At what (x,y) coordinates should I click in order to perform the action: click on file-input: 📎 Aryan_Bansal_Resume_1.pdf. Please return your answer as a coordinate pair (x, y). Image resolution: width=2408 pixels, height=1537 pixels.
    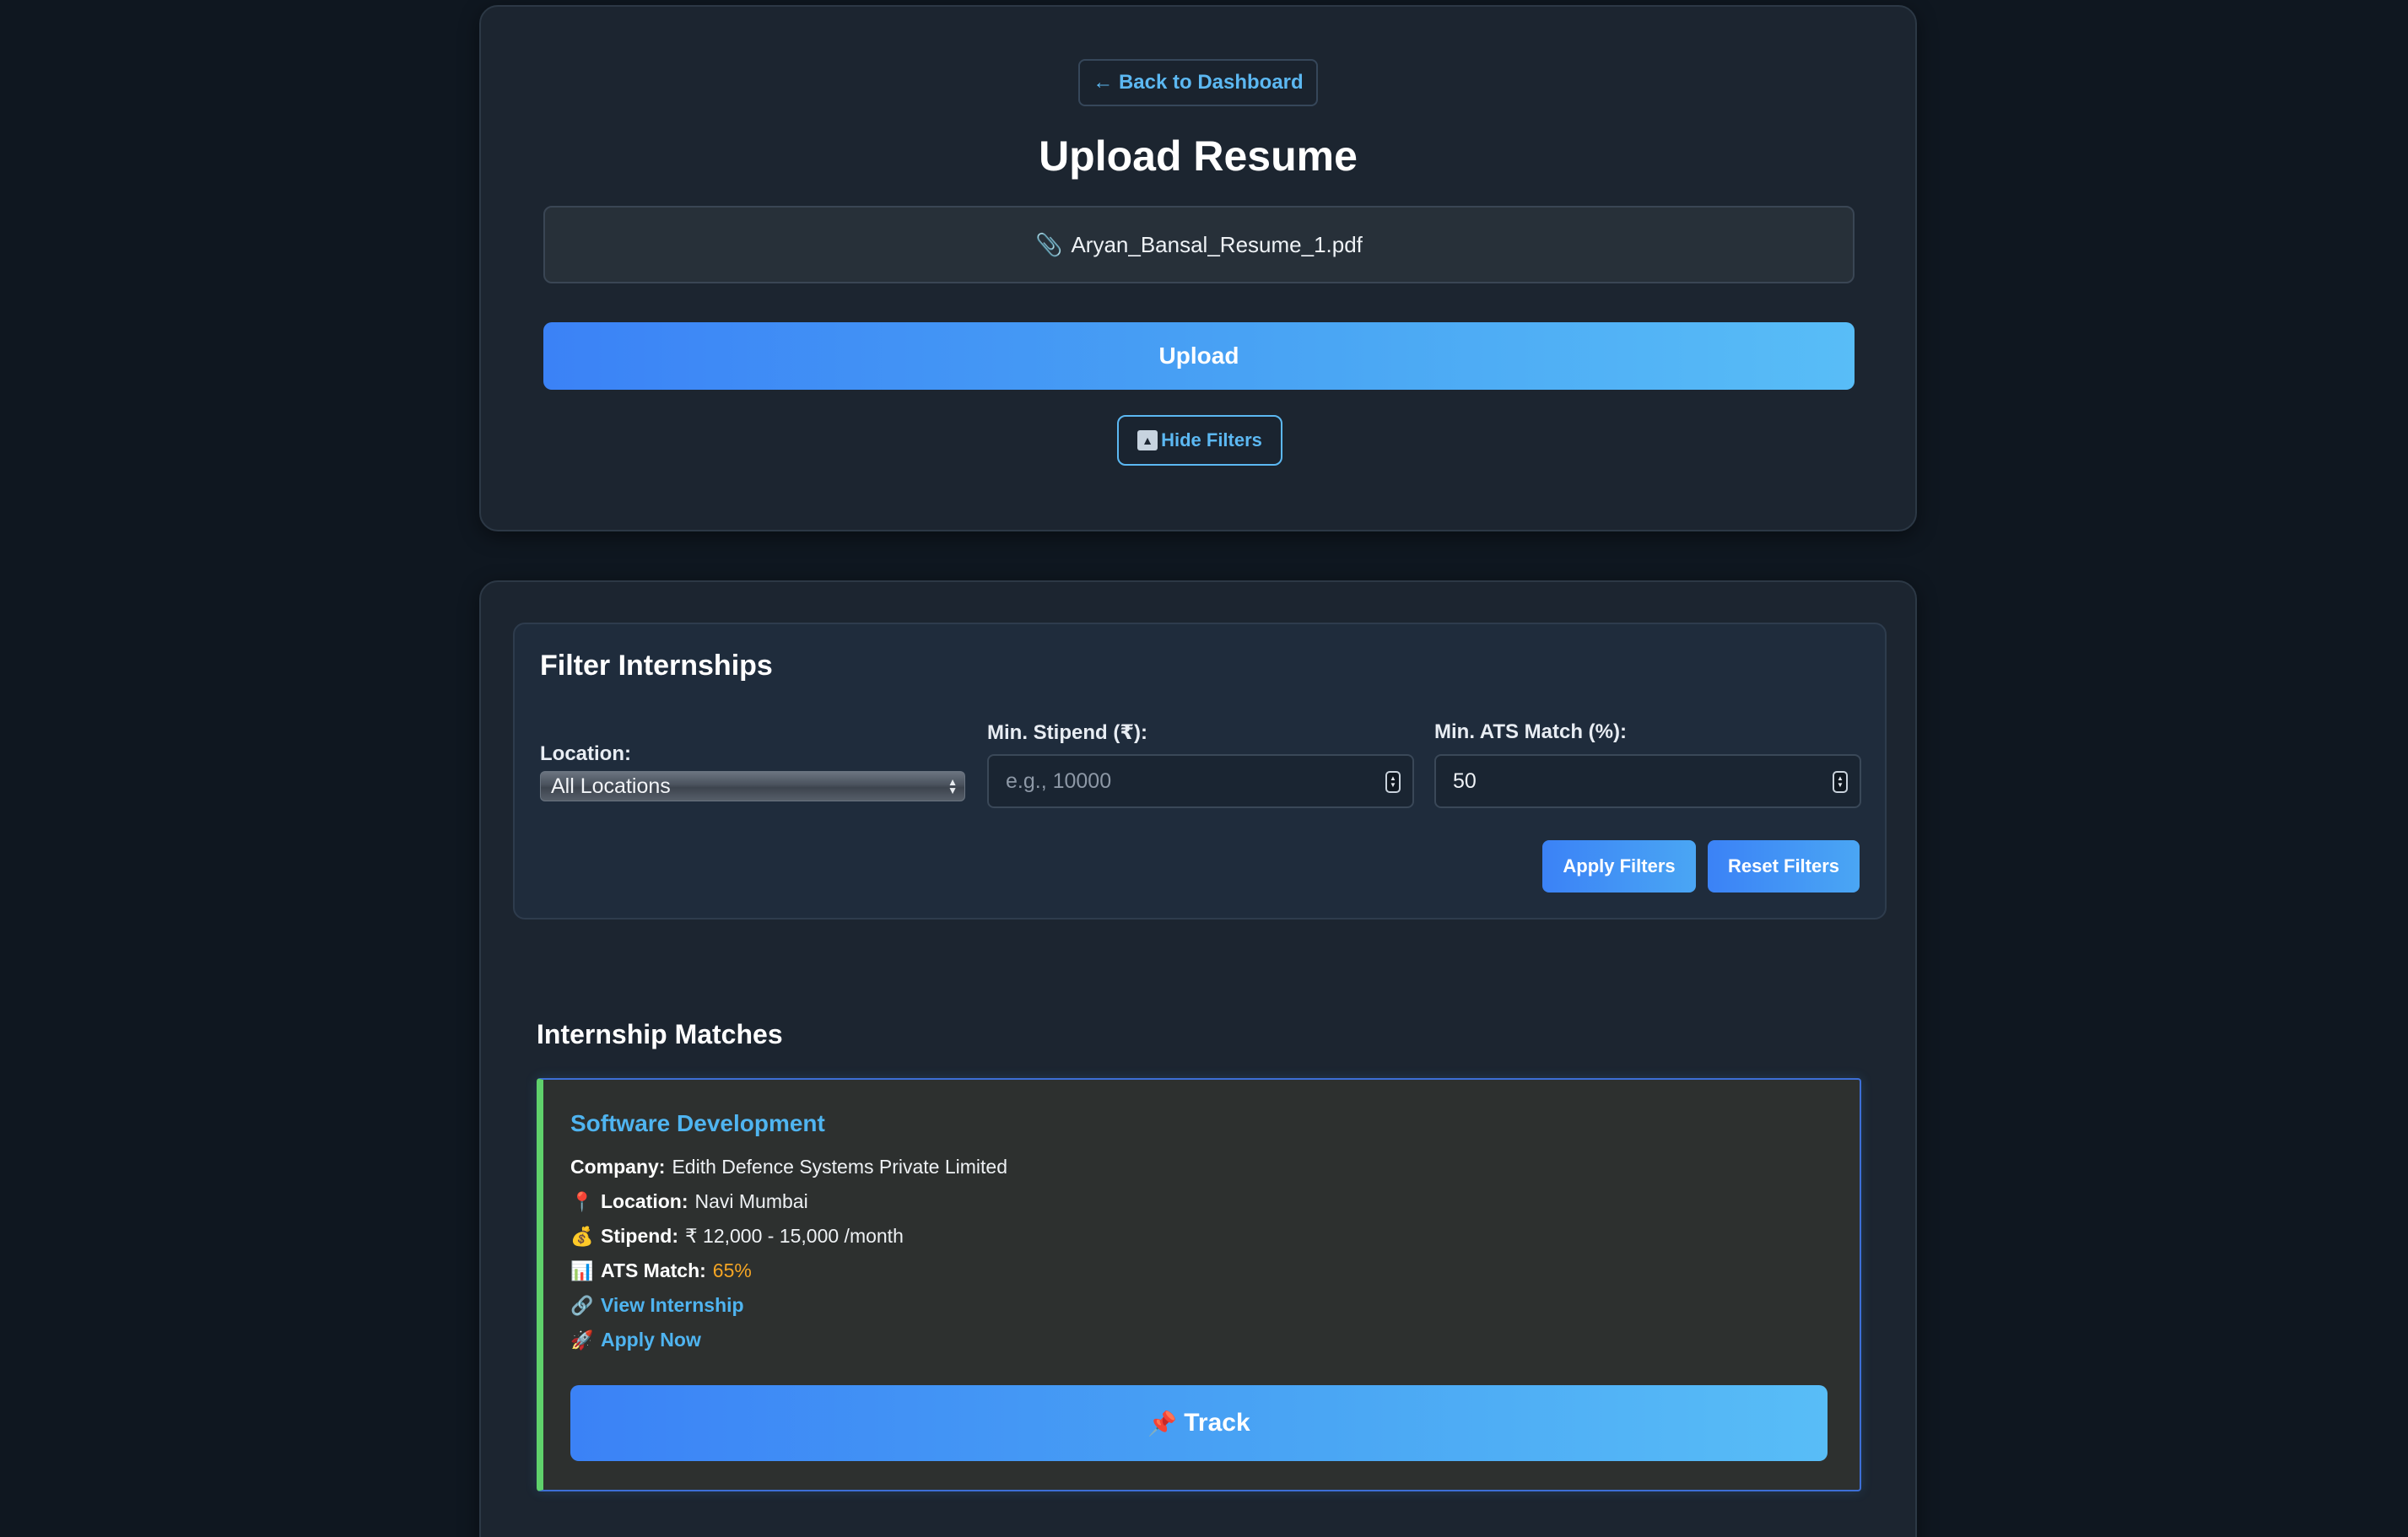
    Looking at the image, I should click on (1199, 244).